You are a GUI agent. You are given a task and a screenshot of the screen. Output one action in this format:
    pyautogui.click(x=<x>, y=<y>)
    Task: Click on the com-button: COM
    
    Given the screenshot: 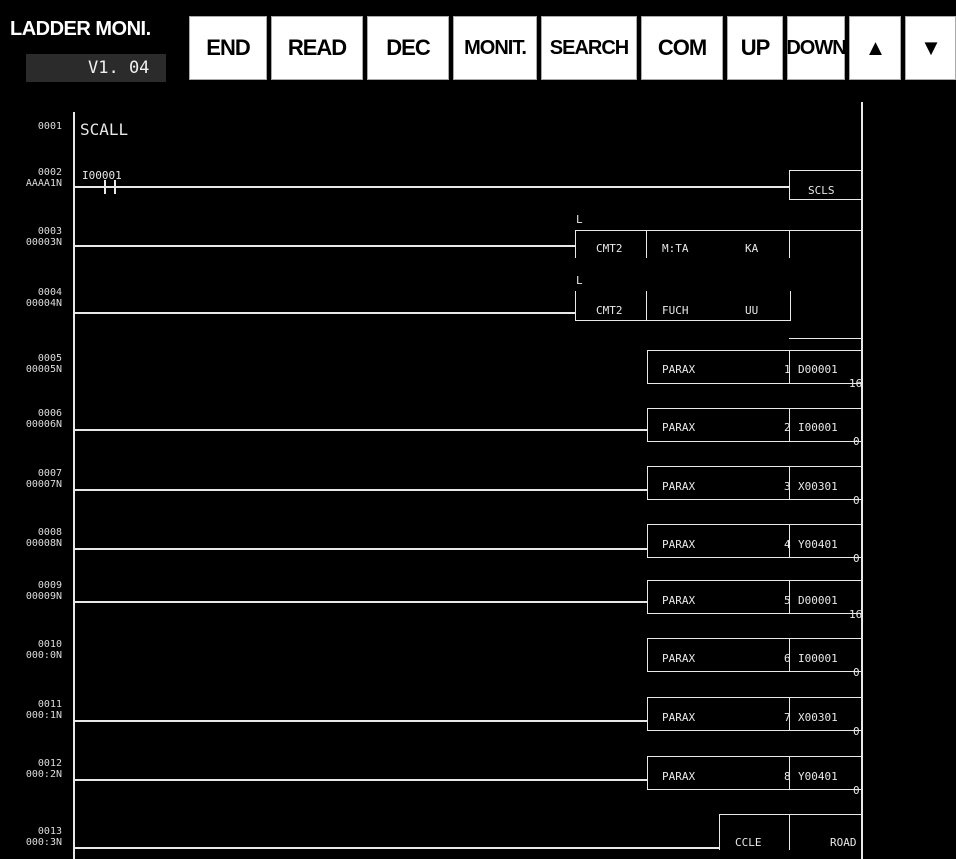 What is the action you would take?
    pyautogui.click(x=682, y=48)
    